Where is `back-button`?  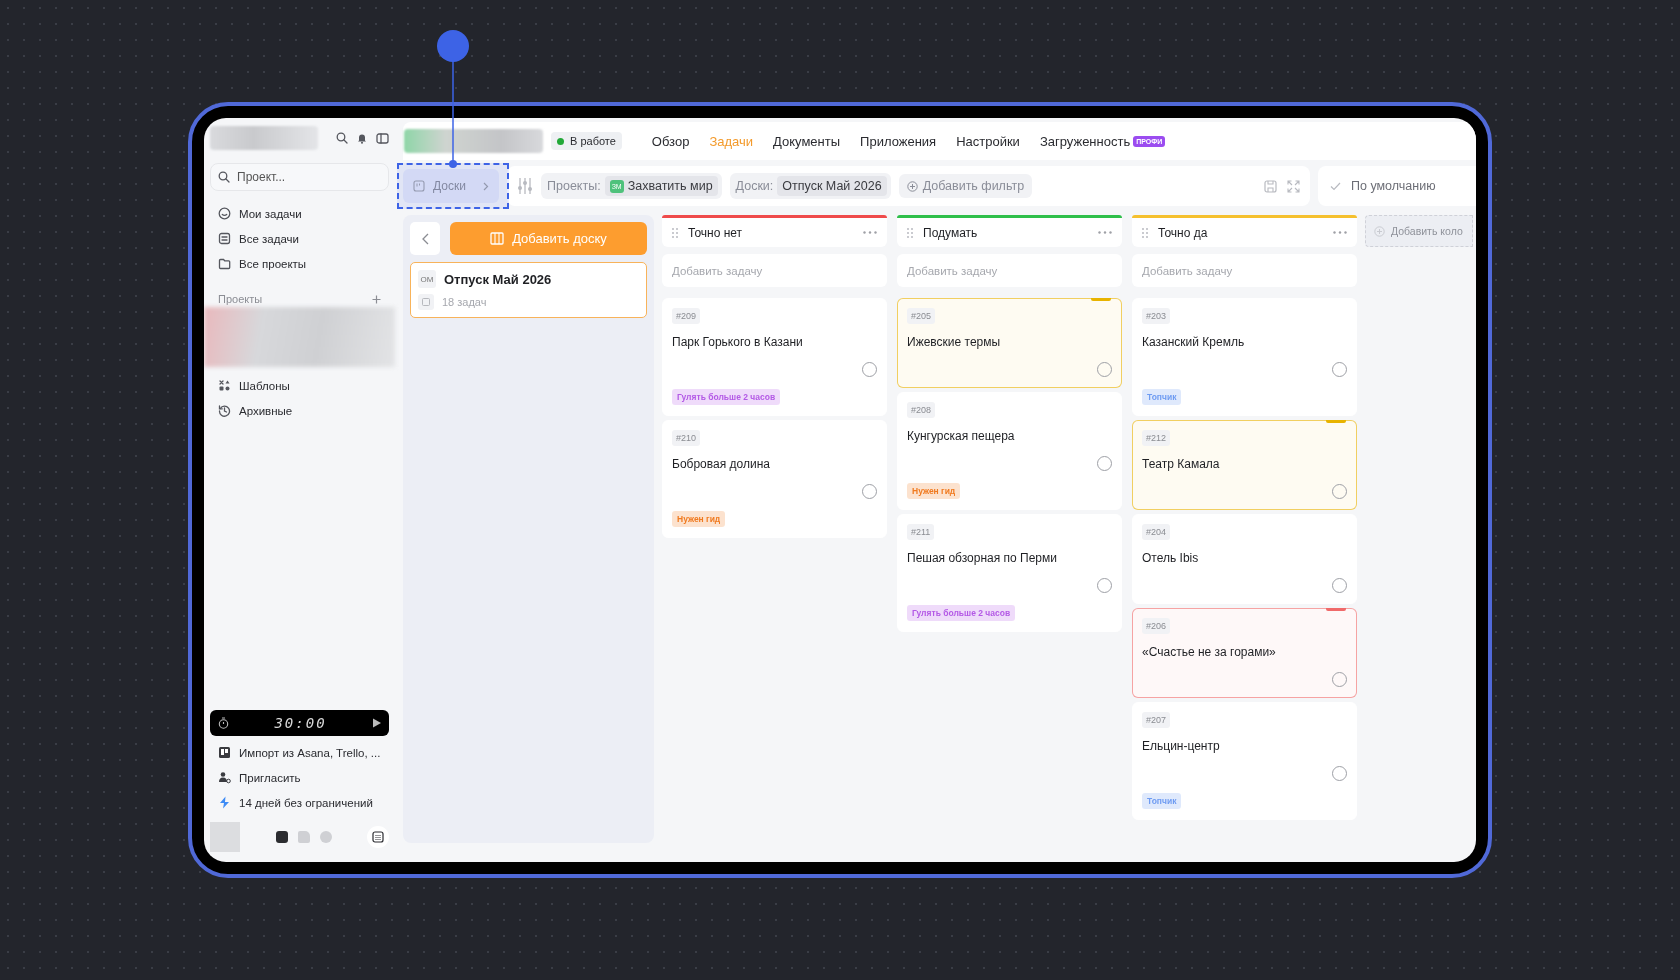 back-button is located at coordinates (425, 238).